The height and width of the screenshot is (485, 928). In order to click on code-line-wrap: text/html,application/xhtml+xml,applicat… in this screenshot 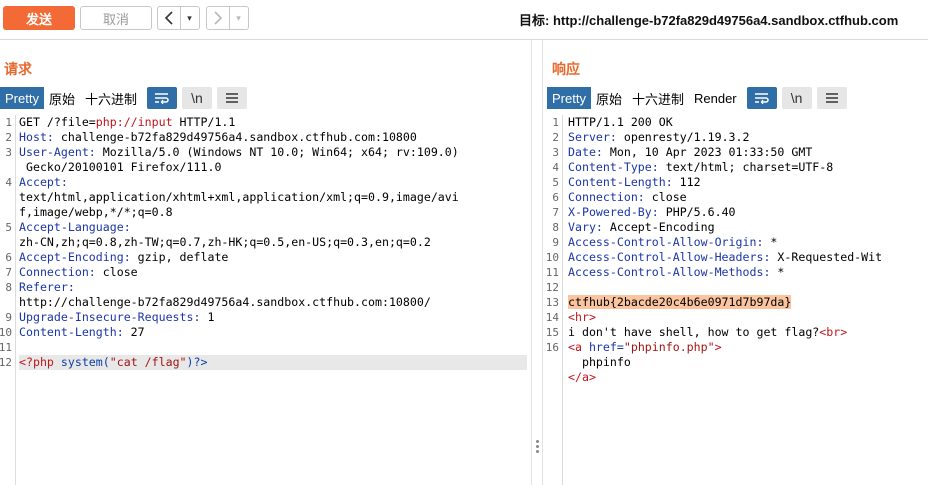, I will do `click(239, 197)`.